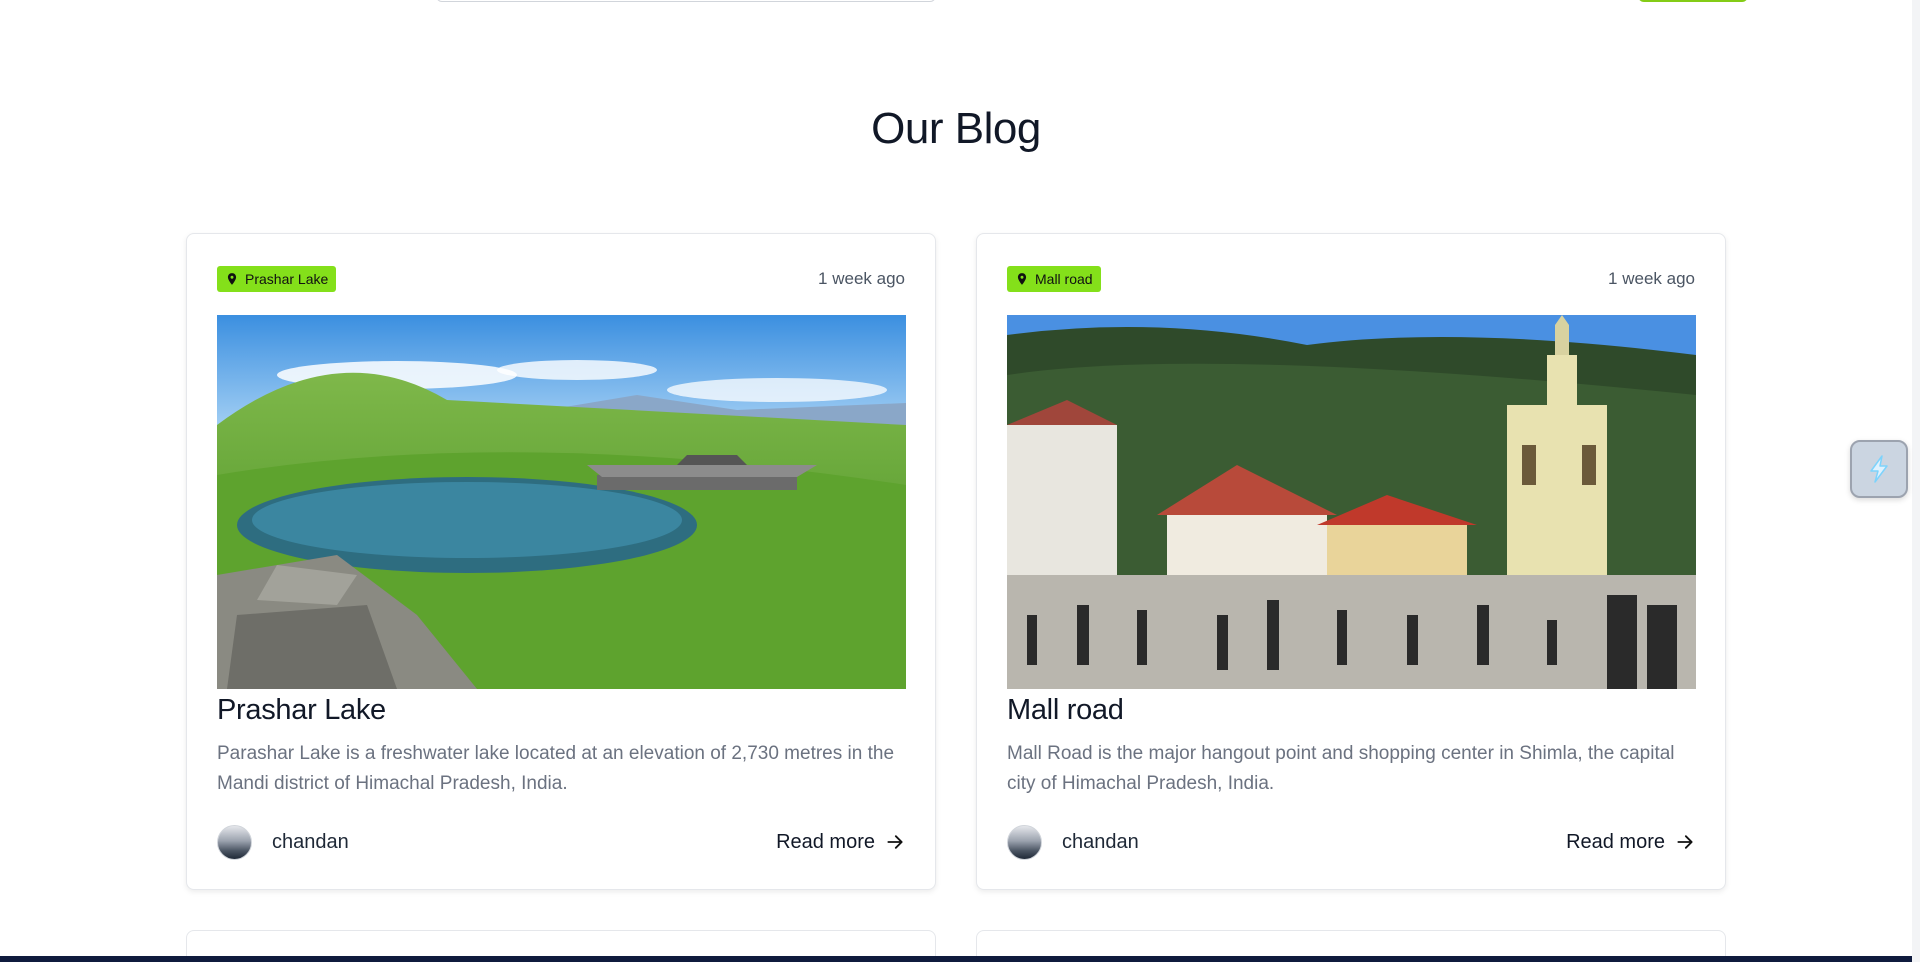 This screenshot has height=962, width=1920. Describe the element at coordinates (287, 279) in the screenshot. I see `location-label: Prashar Lake` at that location.